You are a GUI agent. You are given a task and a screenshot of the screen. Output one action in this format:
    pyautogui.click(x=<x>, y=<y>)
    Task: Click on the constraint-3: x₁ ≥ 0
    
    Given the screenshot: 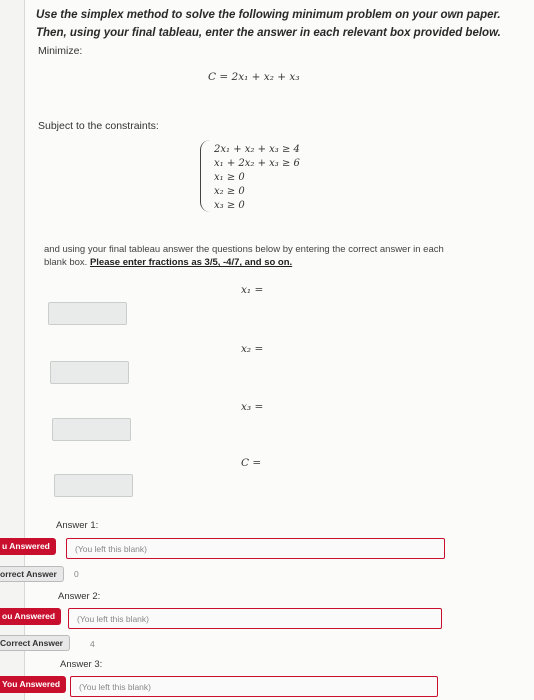 What is the action you would take?
    pyautogui.click(x=229, y=177)
    